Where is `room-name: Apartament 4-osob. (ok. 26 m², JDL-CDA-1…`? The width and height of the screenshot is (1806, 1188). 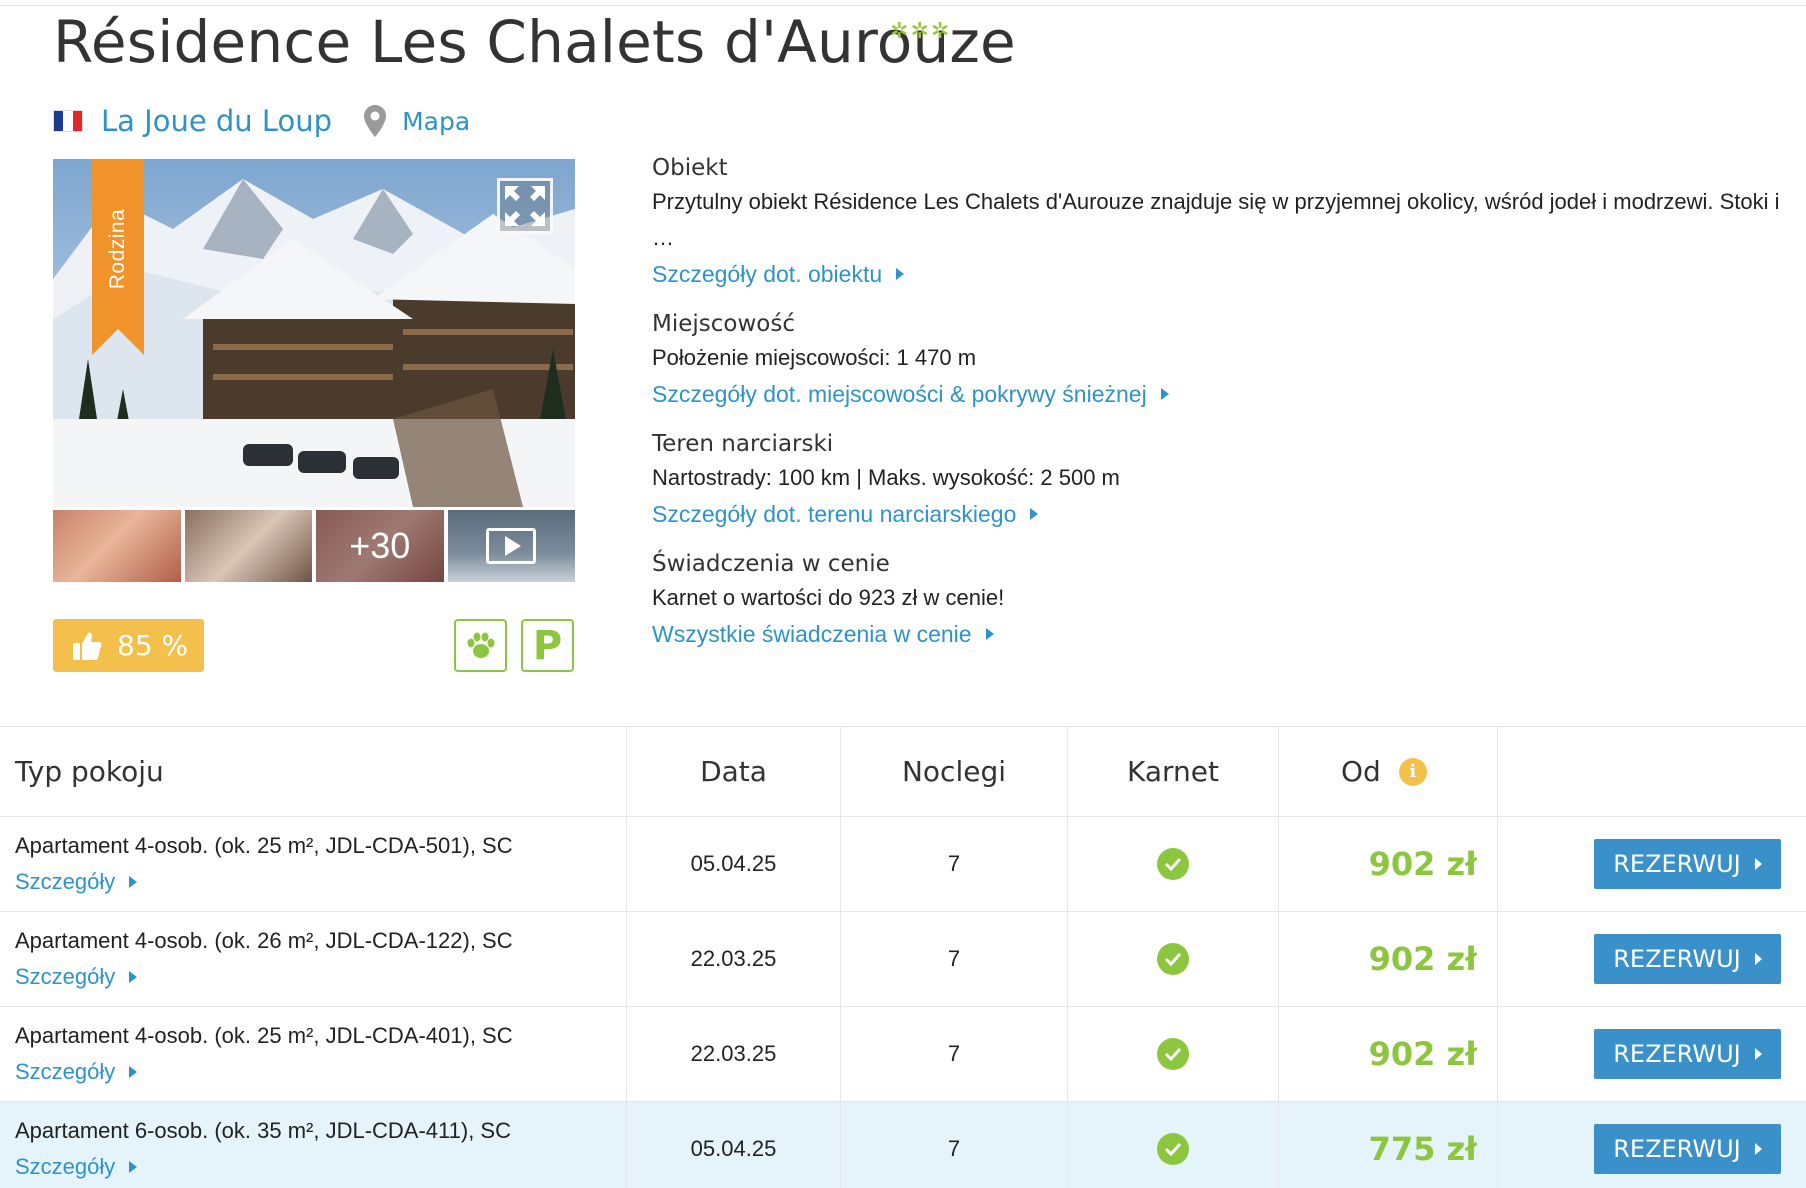 room-name: Apartament 4-osob. (ok. 26 m², JDL-CDA-1… is located at coordinates (264, 940).